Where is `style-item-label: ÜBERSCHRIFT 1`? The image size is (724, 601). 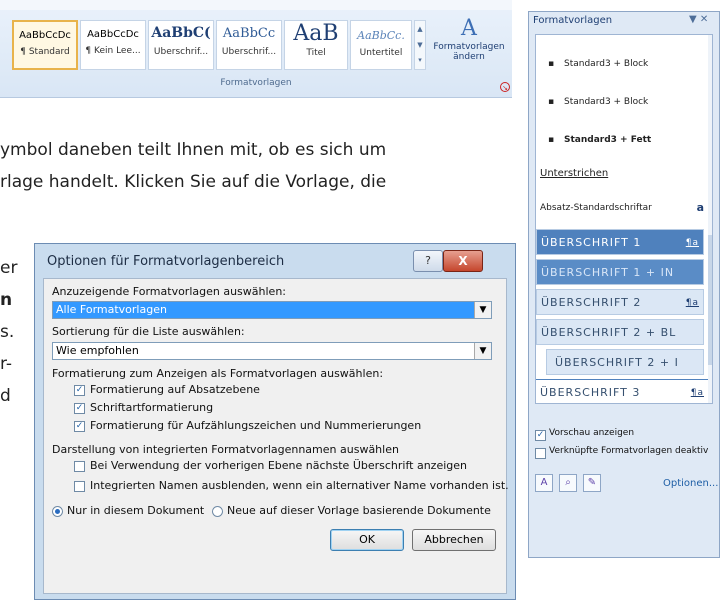 style-item-label: ÜBERSCHRIFT 1 is located at coordinates (591, 242).